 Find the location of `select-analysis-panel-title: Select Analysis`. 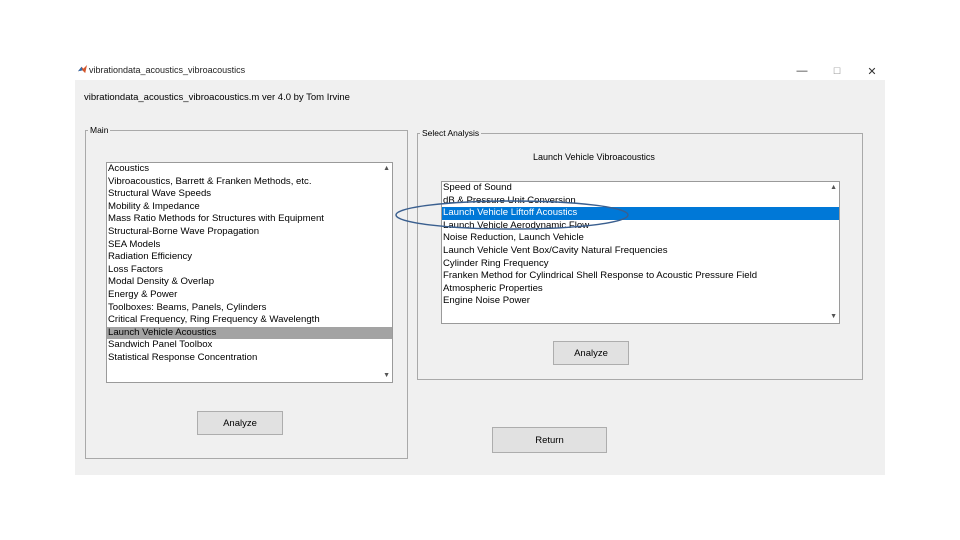

select-analysis-panel-title: Select Analysis is located at coordinates (451, 133).